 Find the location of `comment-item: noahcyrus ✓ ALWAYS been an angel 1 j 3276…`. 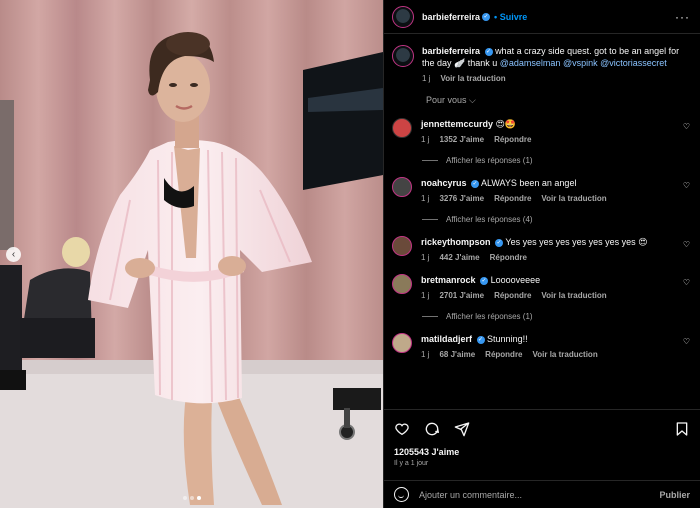

comment-item: noahcyrus ✓ ALWAYS been an angel 1 j 3276… is located at coordinates (541, 190).